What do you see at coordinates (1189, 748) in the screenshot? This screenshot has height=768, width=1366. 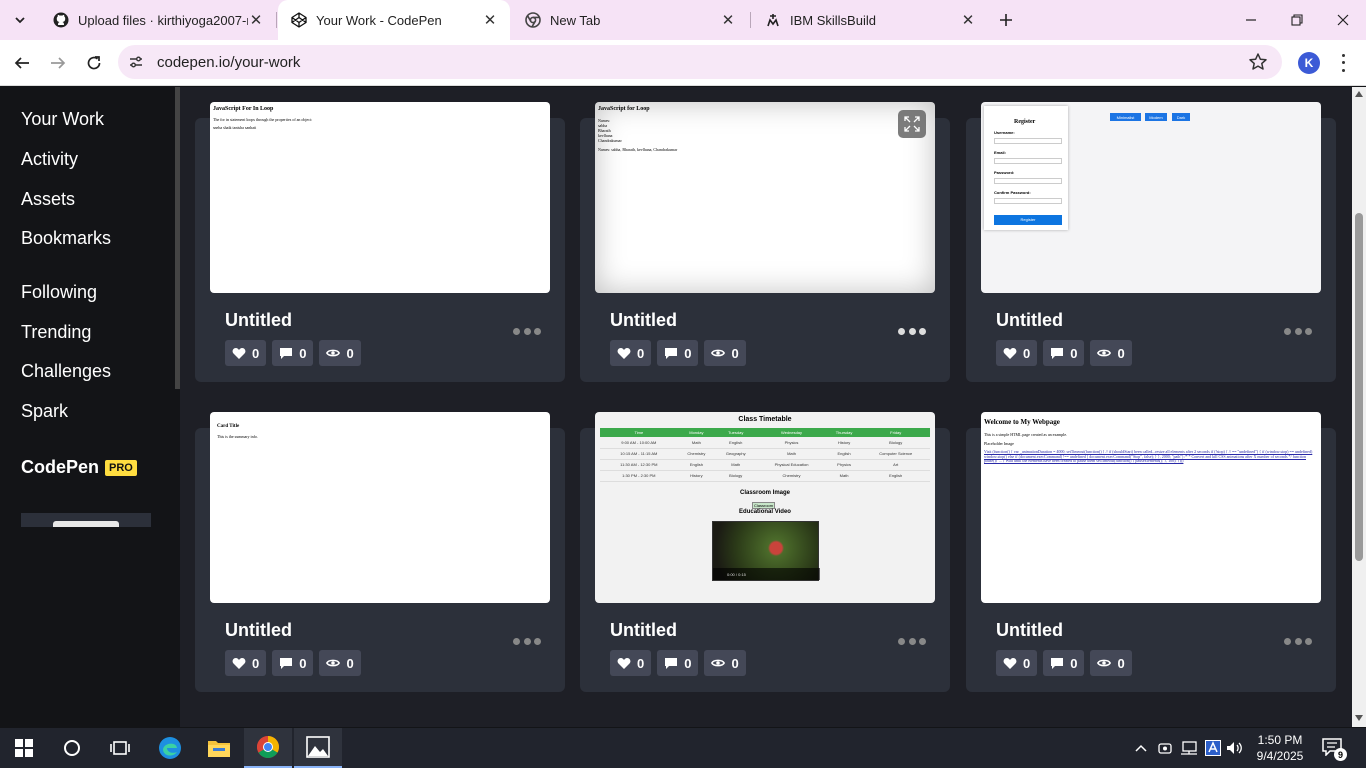 I see `network-tray-icon` at bounding box center [1189, 748].